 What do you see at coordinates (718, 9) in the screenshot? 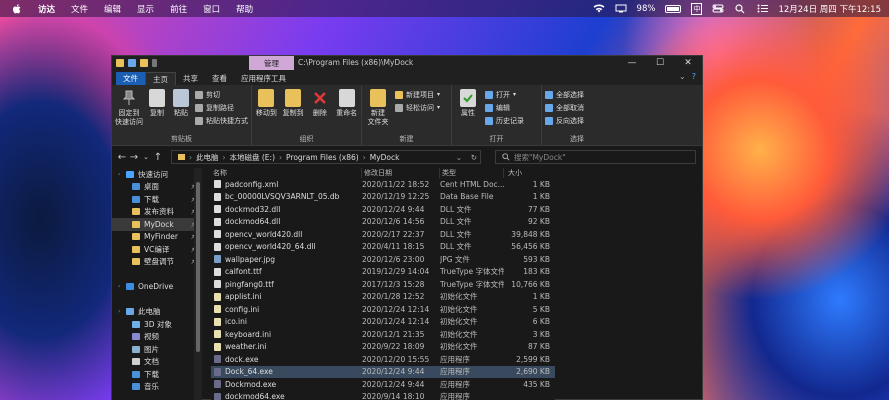
I see `control-center-icon` at bounding box center [718, 9].